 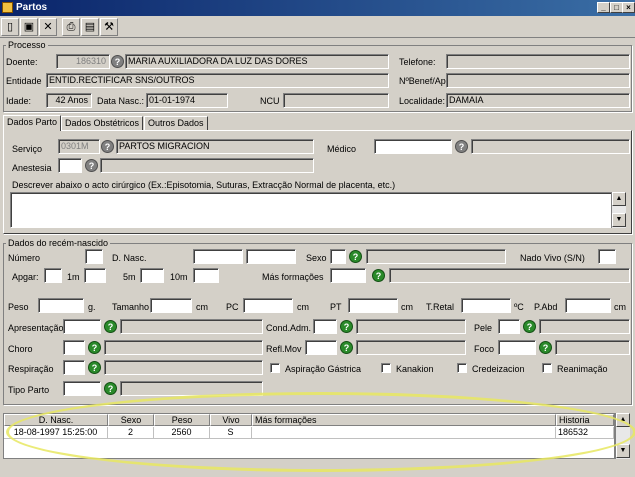 What do you see at coordinates (70, 165) in the screenshot?
I see `anestesia-field` at bounding box center [70, 165].